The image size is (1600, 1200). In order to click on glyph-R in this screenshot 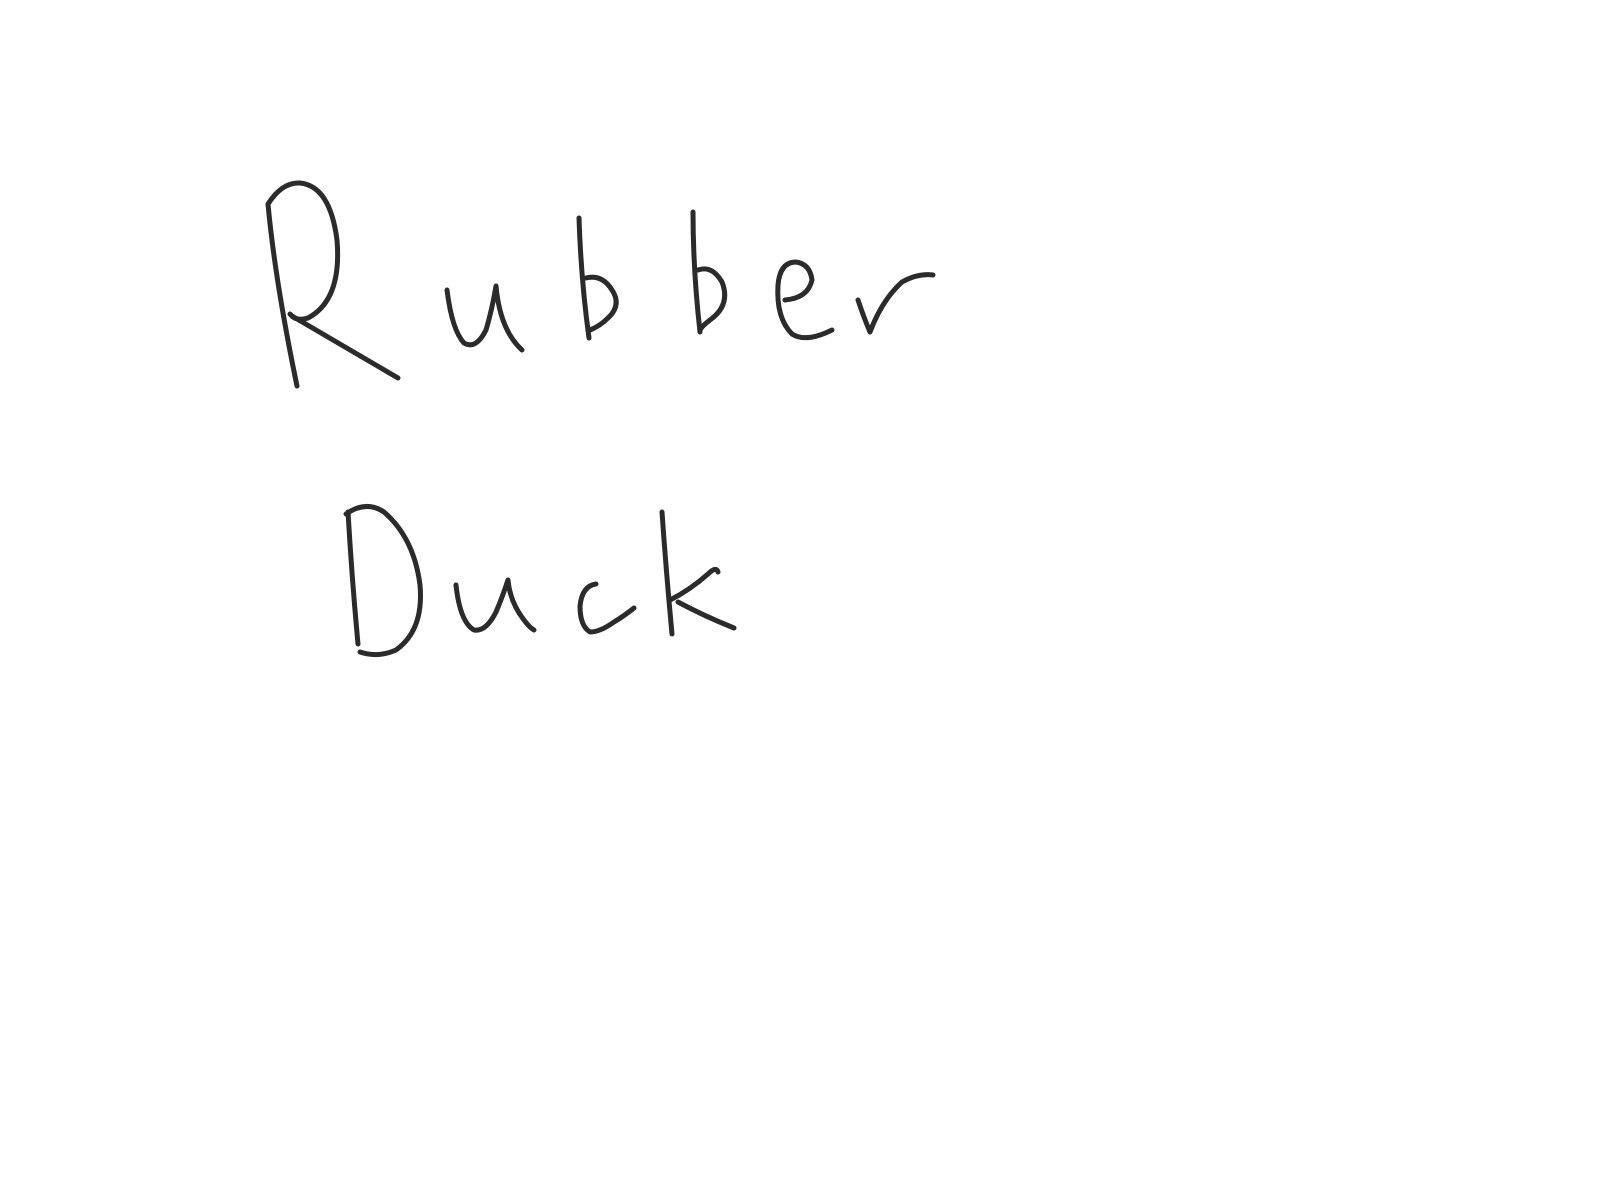, I will do `click(333, 284)`.